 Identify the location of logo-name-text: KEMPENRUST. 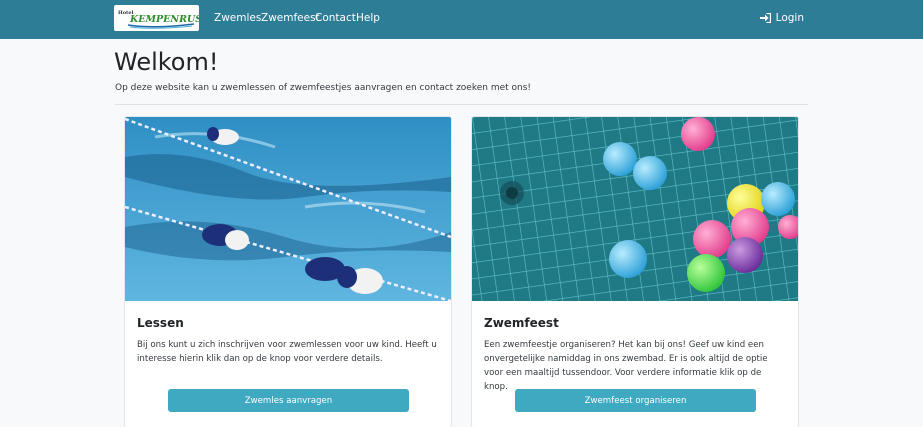
(164, 19).